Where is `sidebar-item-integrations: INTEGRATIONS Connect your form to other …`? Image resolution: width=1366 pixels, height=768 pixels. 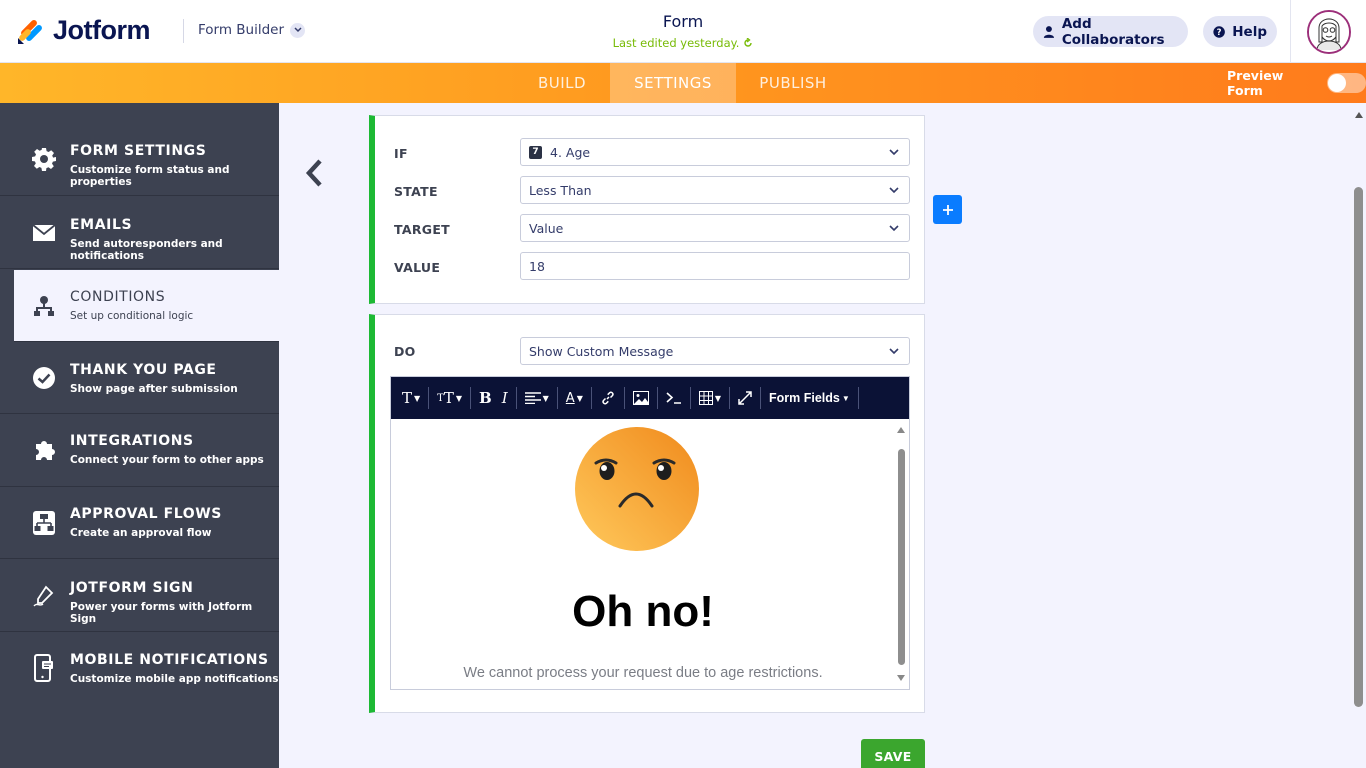 sidebar-item-integrations: INTEGRATIONS Connect your form to other … is located at coordinates (139, 451).